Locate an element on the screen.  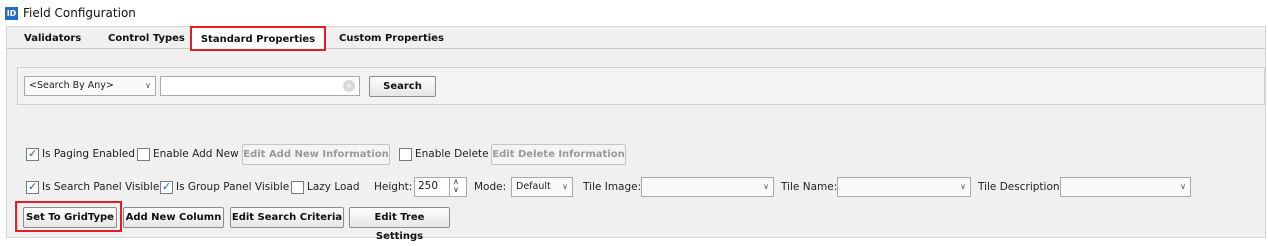
search-filter-value: <Search By Any> is located at coordinates (71, 85).